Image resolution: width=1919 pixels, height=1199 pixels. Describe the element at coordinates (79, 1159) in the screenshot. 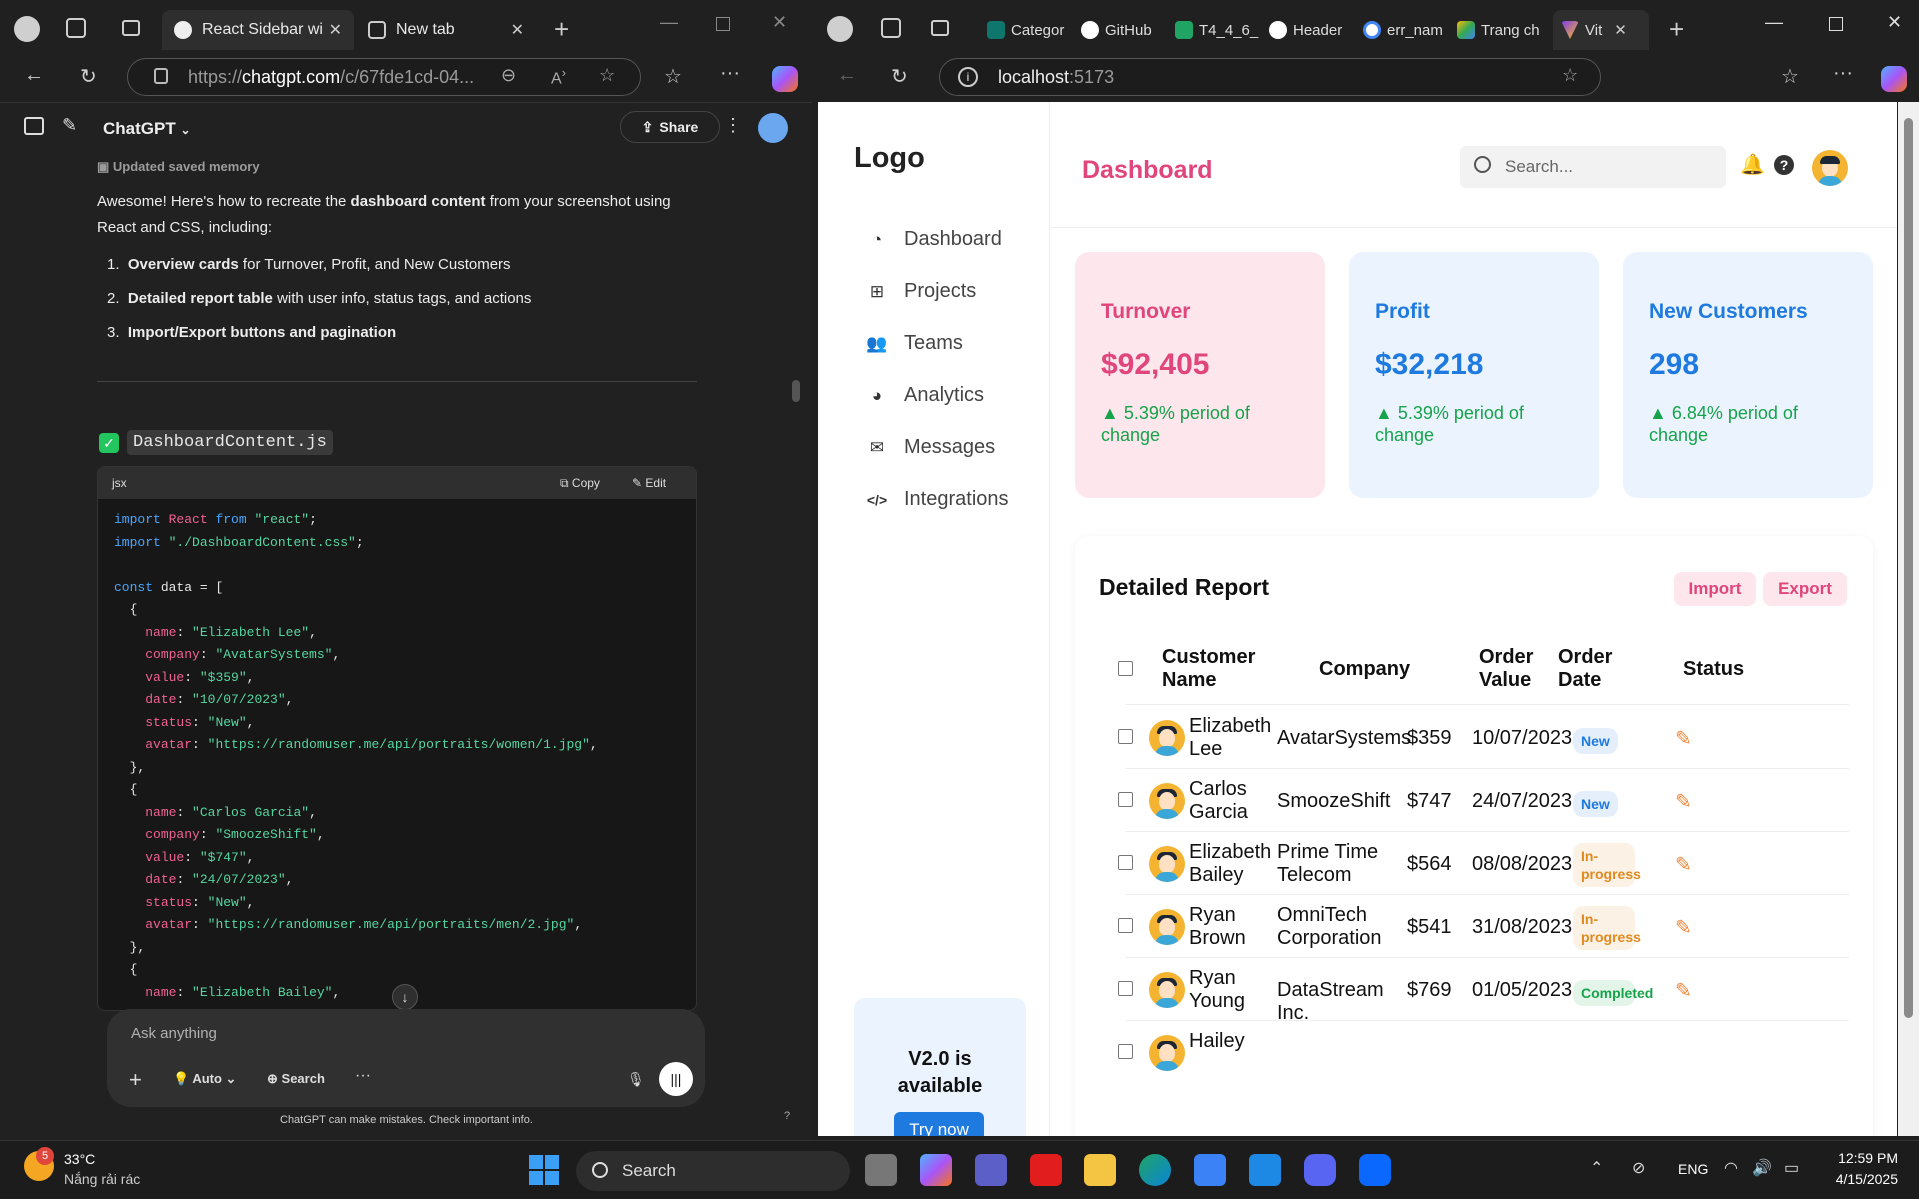

I see `weather-temp: 33°C` at that location.